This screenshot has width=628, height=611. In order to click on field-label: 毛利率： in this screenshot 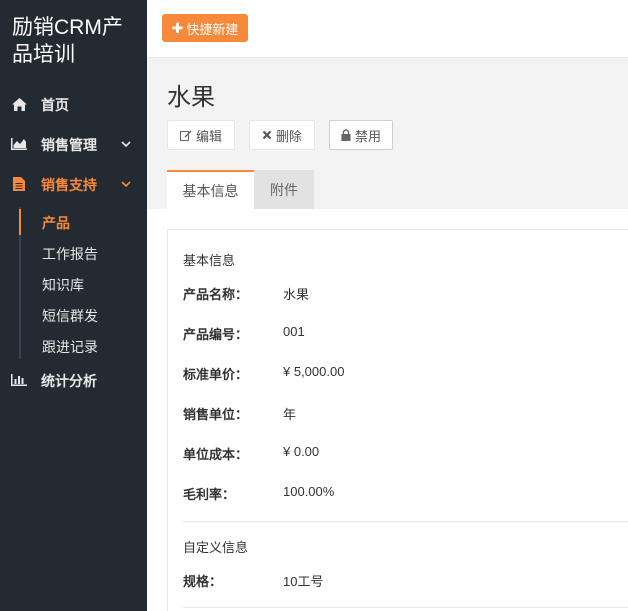, I will do `click(209, 494)`.